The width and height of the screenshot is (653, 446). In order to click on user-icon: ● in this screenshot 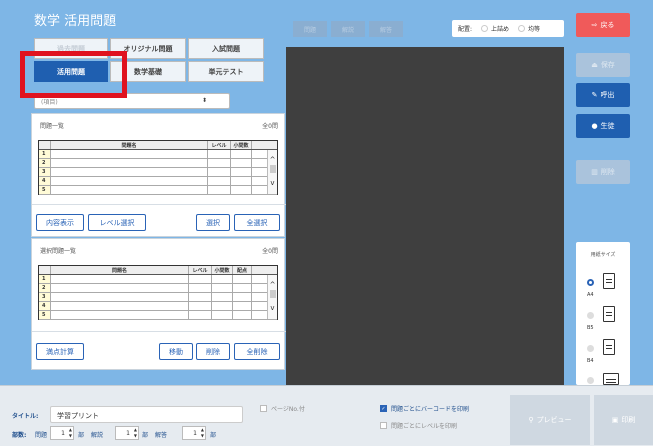, I will do `click(594, 126)`.